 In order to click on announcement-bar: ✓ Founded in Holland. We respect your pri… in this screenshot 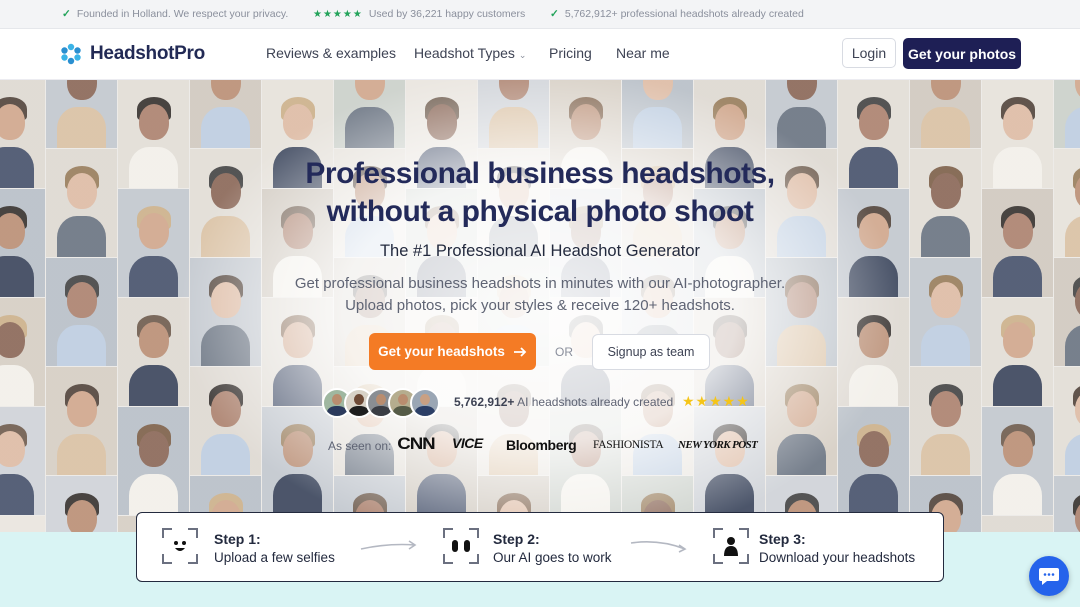, I will do `click(540, 14)`.